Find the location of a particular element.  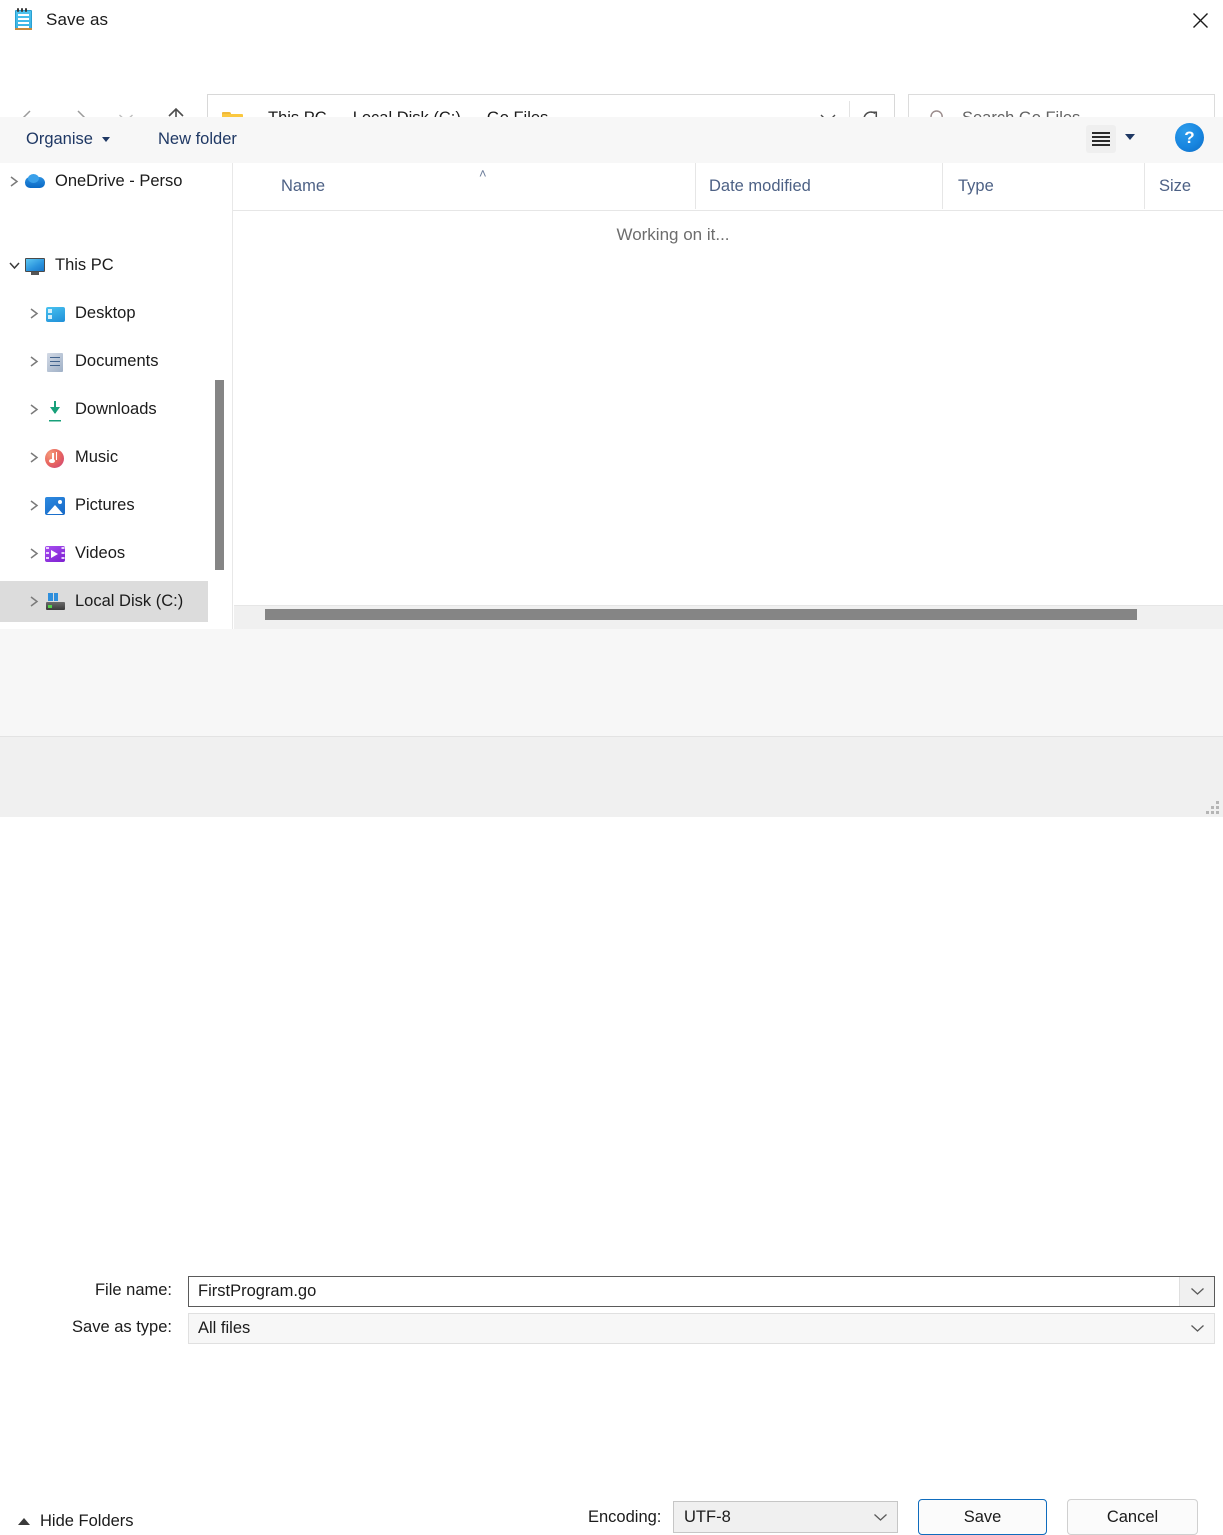

list-view-icon is located at coordinates (1101, 138).